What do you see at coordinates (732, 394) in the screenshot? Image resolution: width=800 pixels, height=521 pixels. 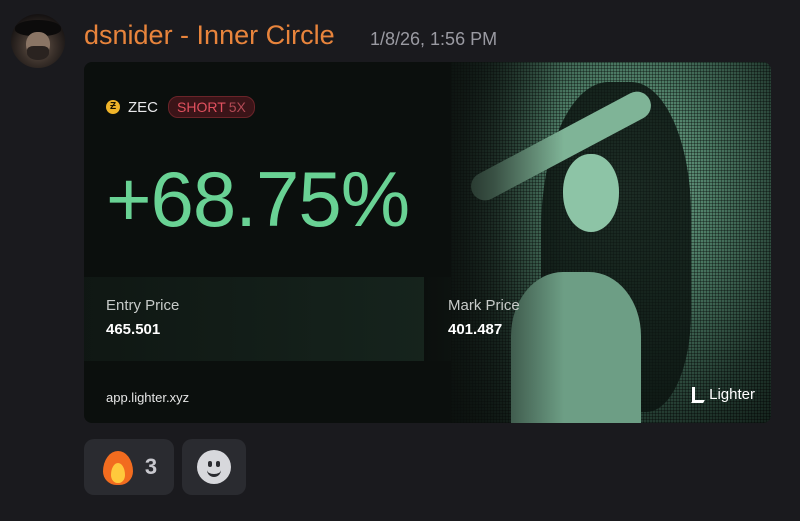 I see `brand-name: Lighter` at bounding box center [732, 394].